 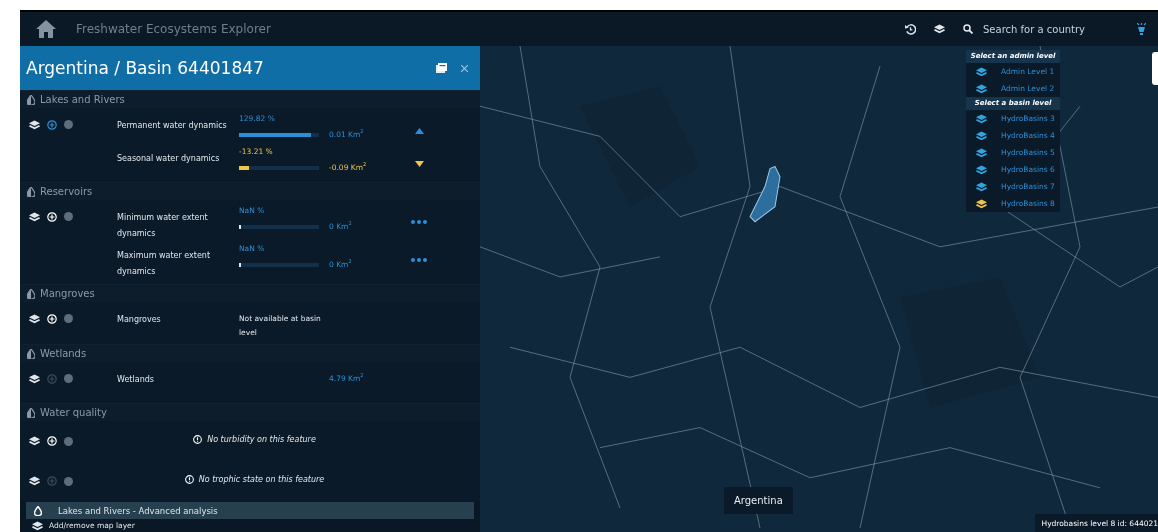 What do you see at coordinates (261, 439) in the screenshot?
I see `empty-message: No turbidity on this feature` at bounding box center [261, 439].